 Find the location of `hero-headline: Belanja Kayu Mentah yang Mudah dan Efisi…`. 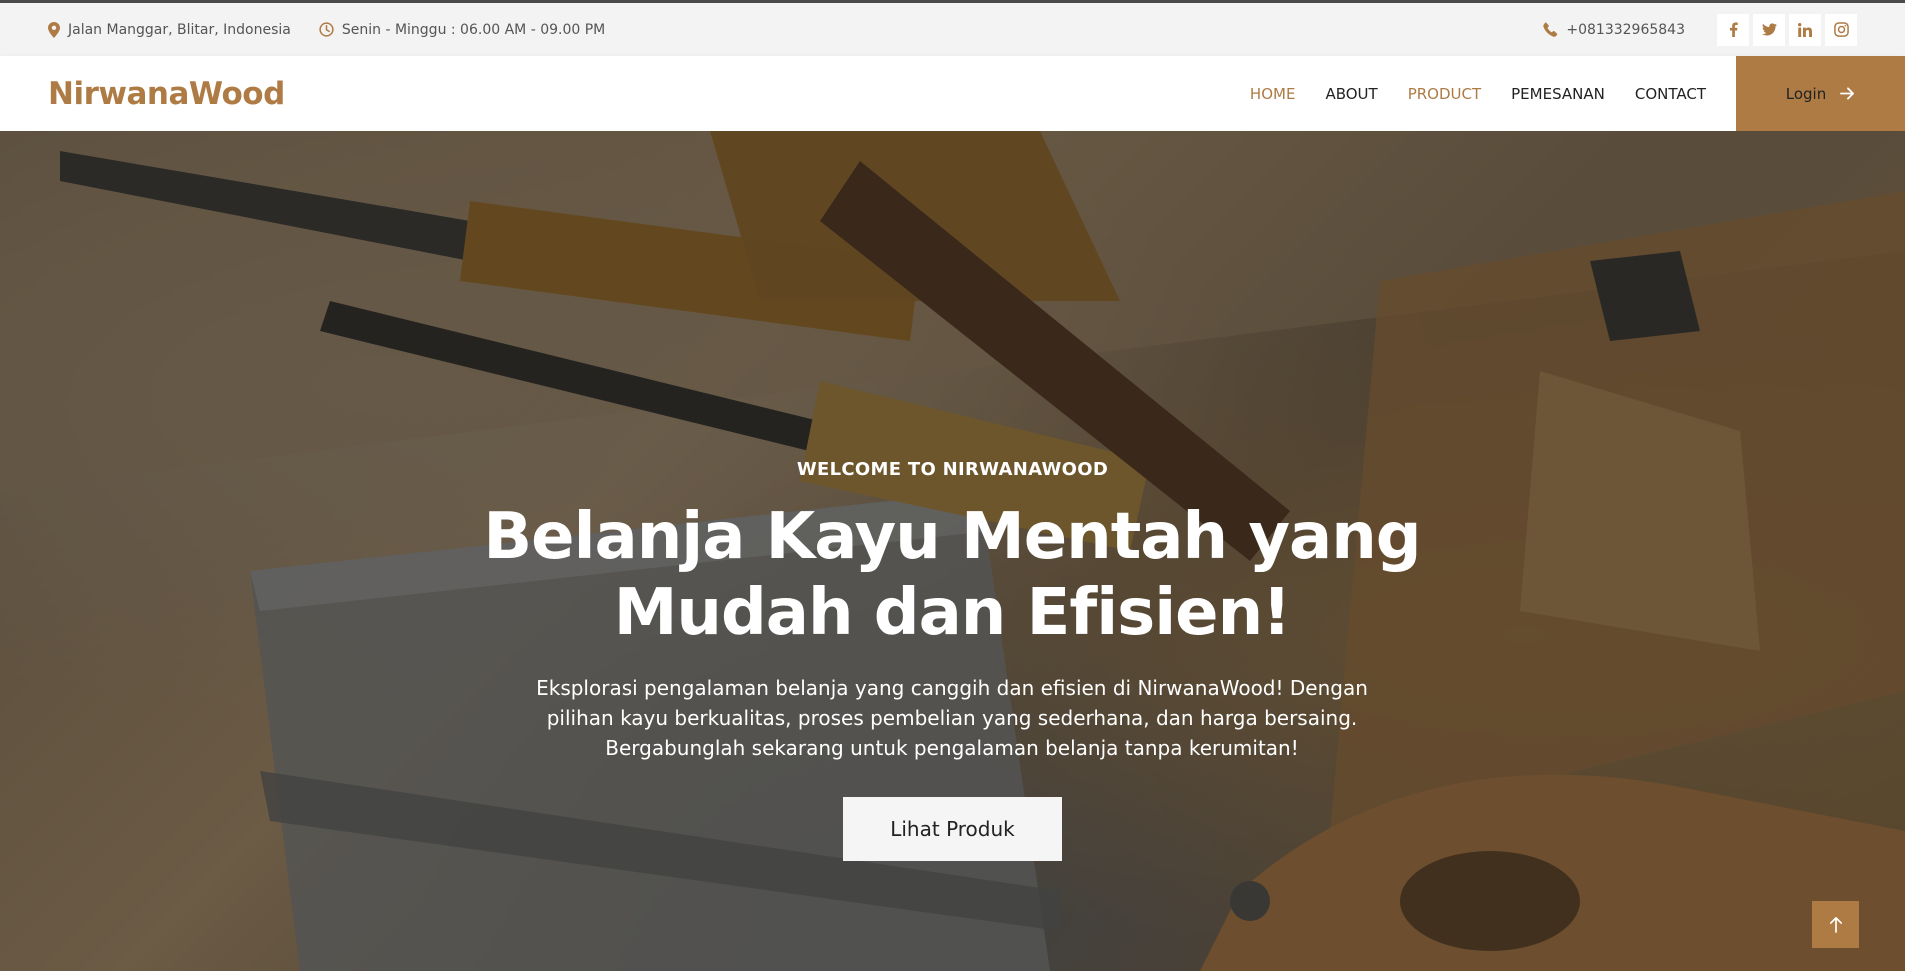

hero-headline: Belanja Kayu Mentah yang Mudah dan Efisi… is located at coordinates (952, 575).